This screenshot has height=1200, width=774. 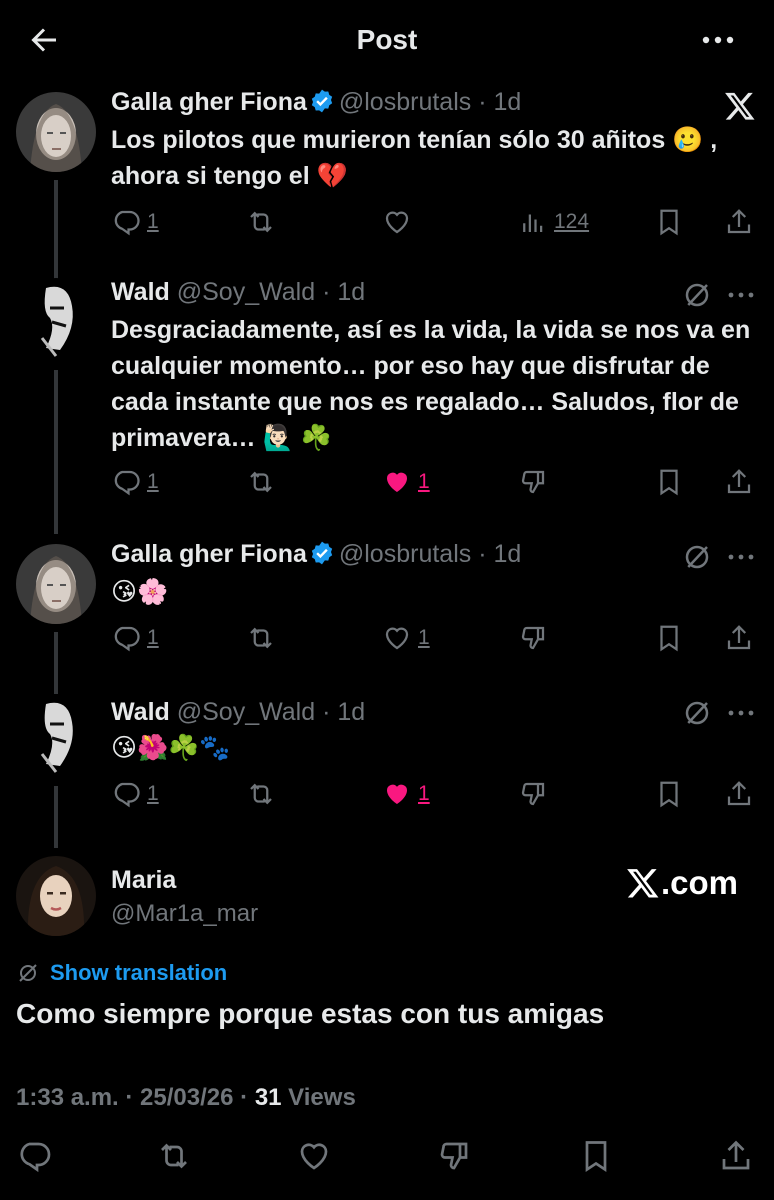 What do you see at coordinates (143, 880) in the screenshot?
I see `display-name: Maria` at bounding box center [143, 880].